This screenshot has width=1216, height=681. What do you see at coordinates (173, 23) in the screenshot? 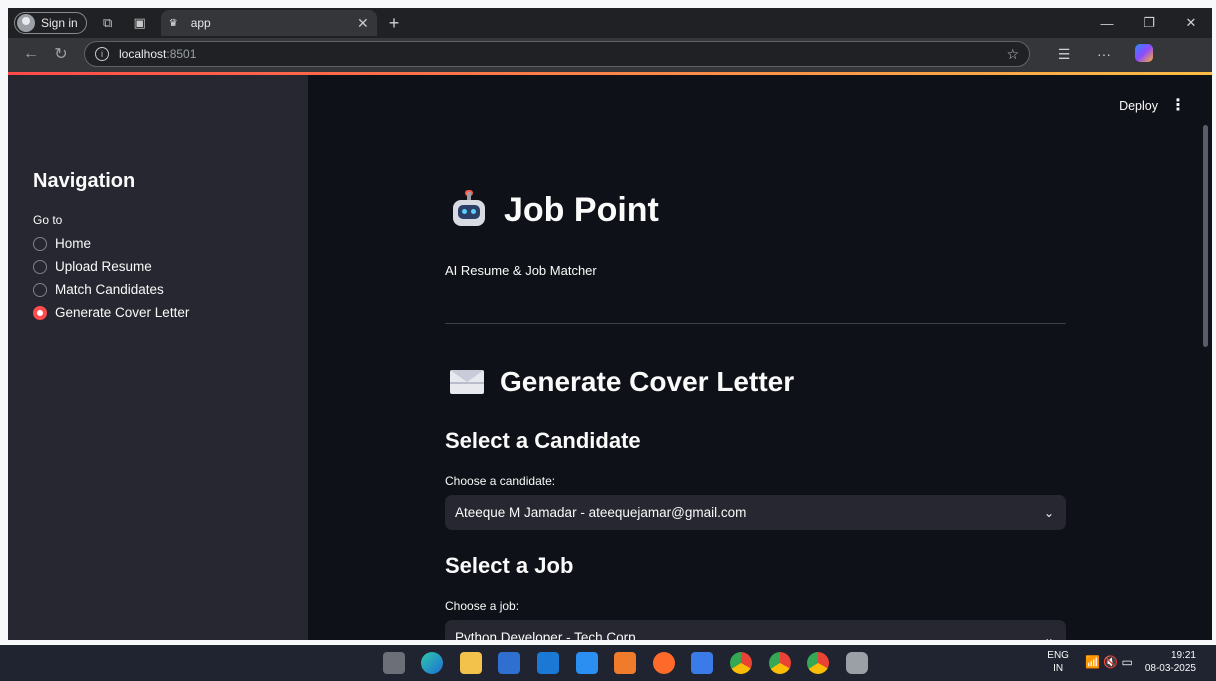
I see `streamlit-crown-icon: ♛` at bounding box center [173, 23].